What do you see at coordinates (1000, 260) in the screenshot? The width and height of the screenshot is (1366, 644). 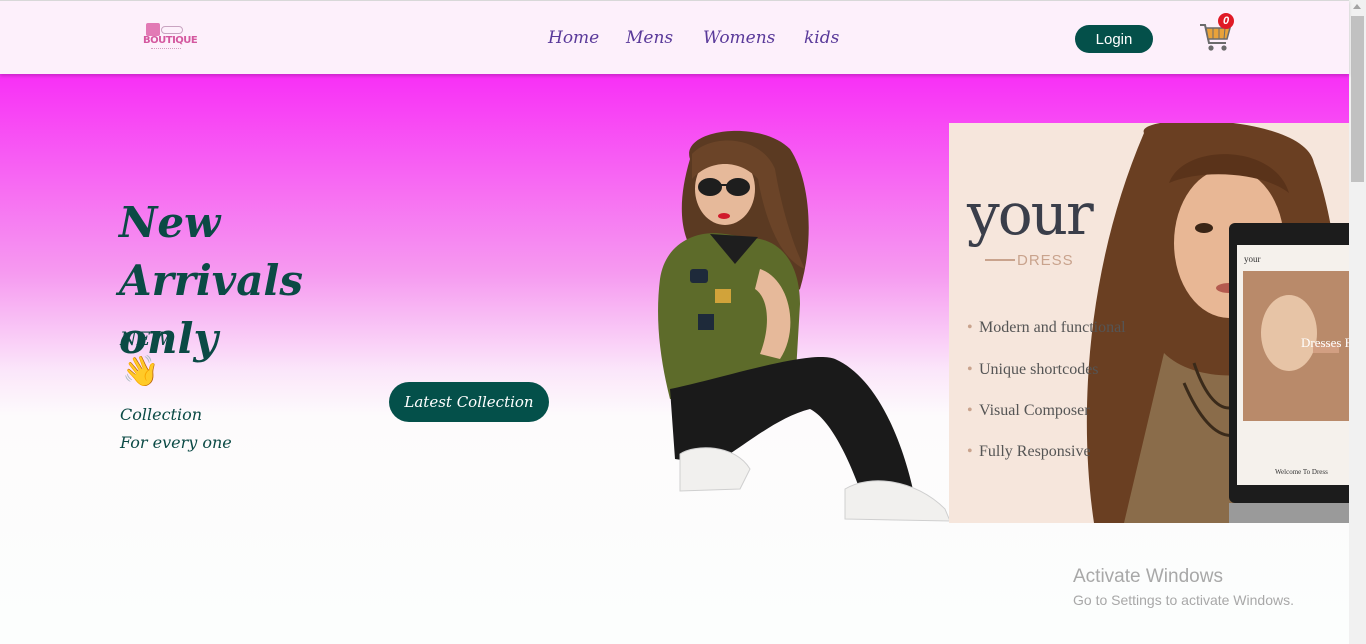 I see `banner-divider` at bounding box center [1000, 260].